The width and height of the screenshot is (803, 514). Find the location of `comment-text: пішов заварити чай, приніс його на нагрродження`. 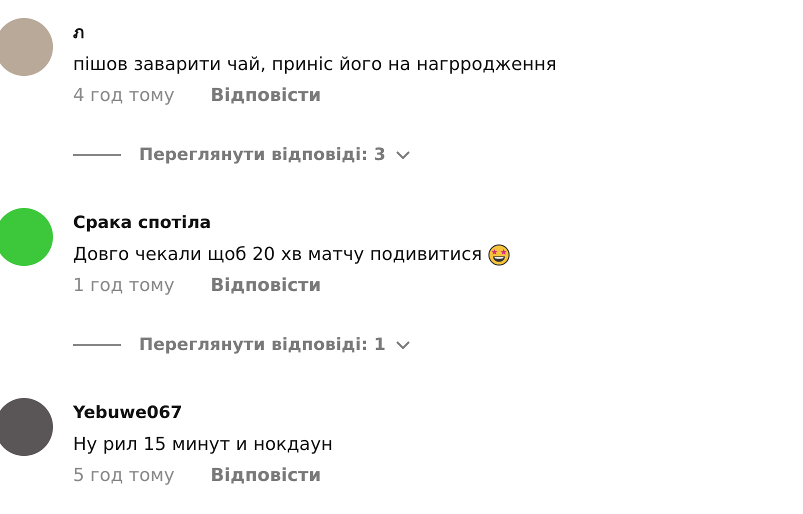

comment-text: пішов заварити чай, приніс його на нагрродження is located at coordinates (315, 65).